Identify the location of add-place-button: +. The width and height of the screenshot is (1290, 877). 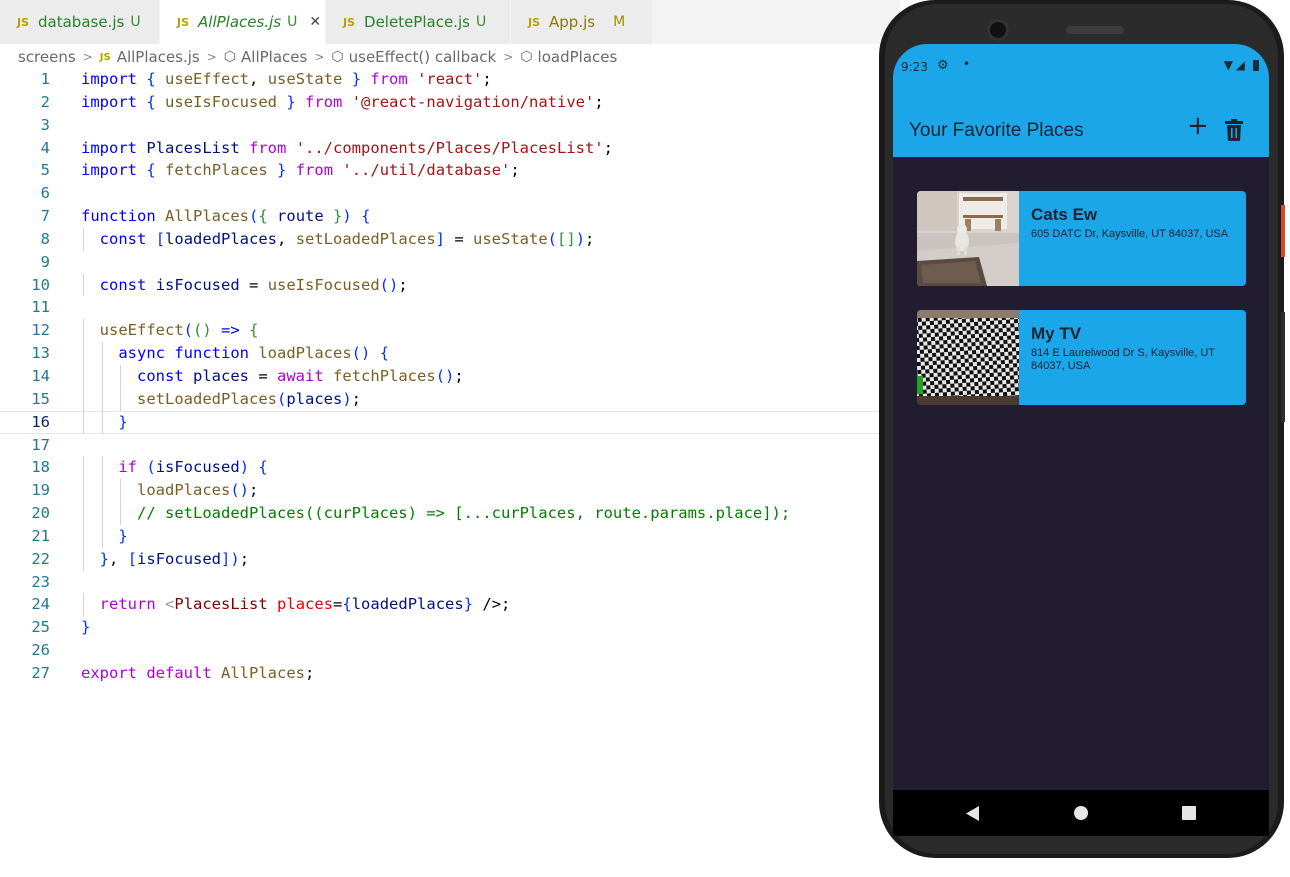
(1198, 126).